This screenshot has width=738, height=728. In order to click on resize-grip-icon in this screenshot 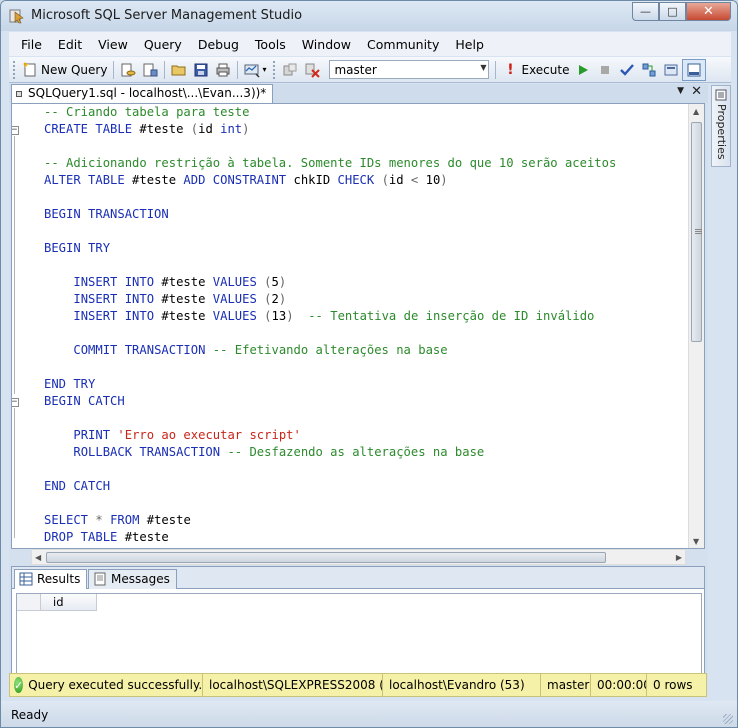, I will do `click(728, 719)`.